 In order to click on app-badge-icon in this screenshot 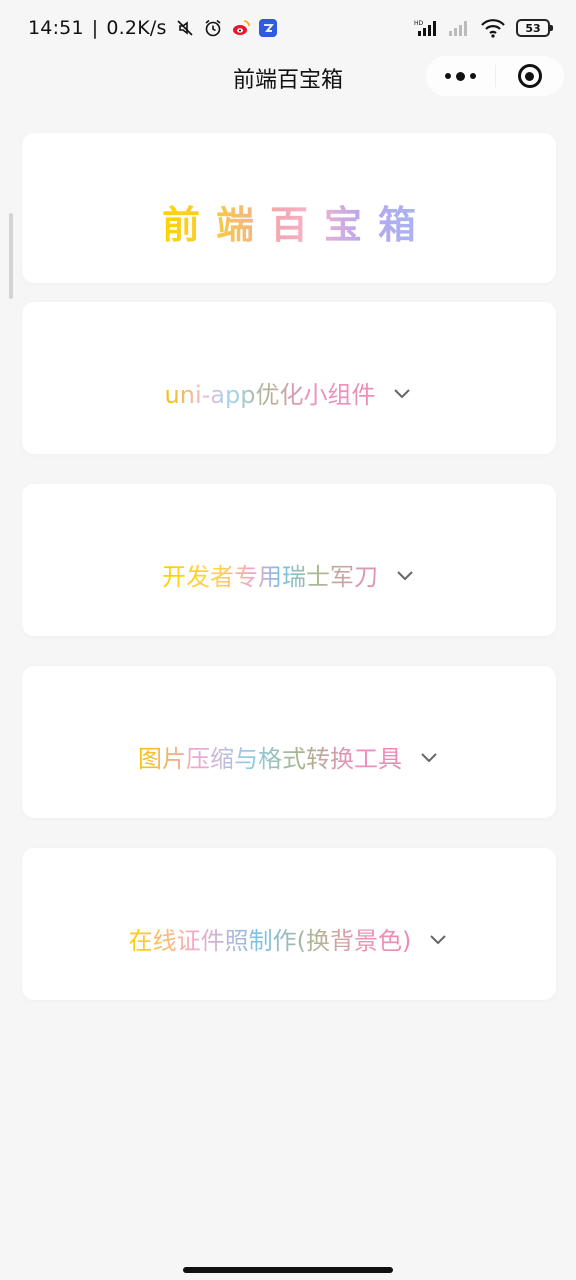, I will do `click(267, 28)`.